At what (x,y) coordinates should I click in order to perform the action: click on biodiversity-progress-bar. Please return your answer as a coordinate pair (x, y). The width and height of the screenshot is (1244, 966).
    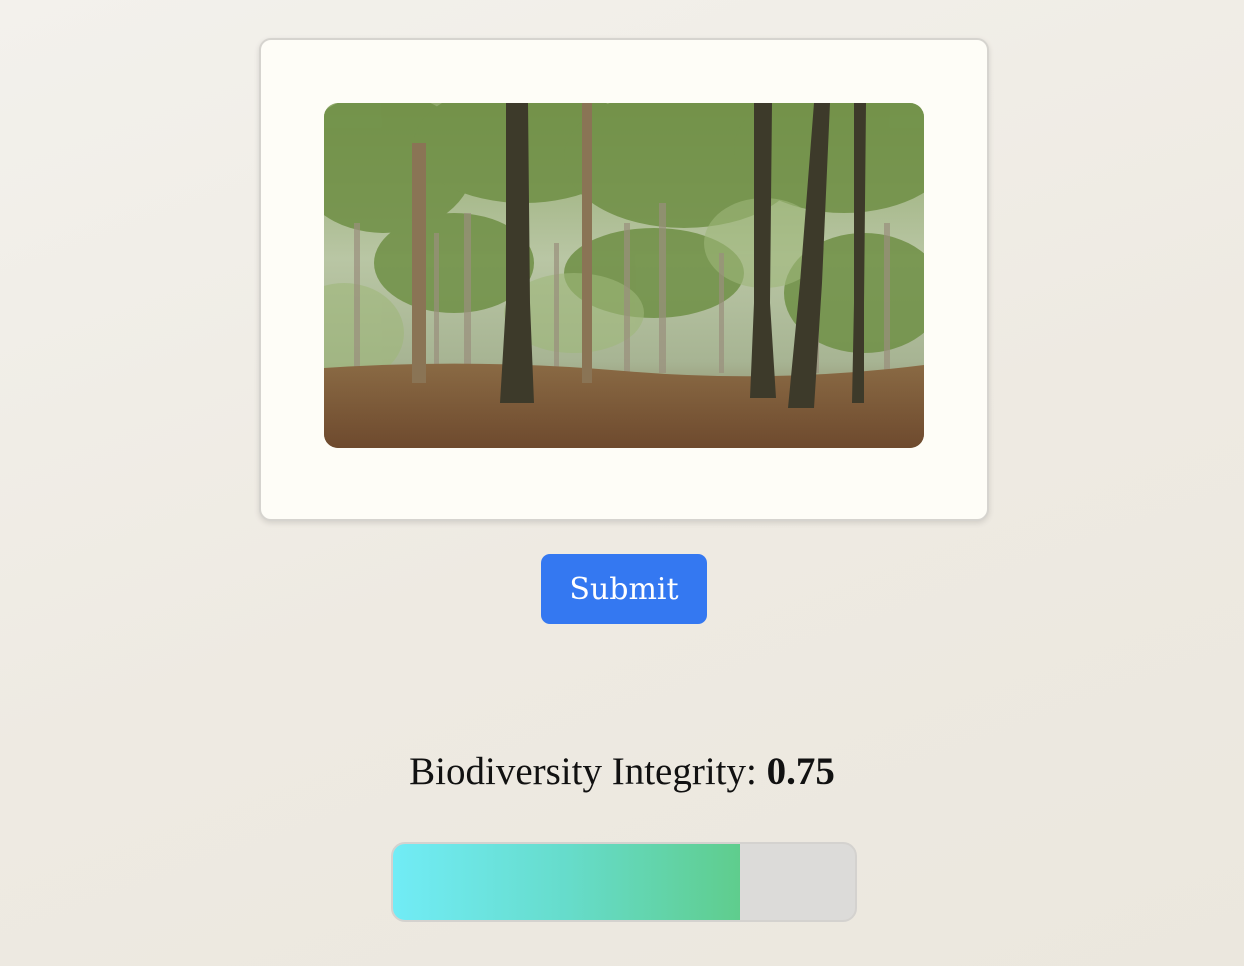
    Looking at the image, I should click on (624, 882).